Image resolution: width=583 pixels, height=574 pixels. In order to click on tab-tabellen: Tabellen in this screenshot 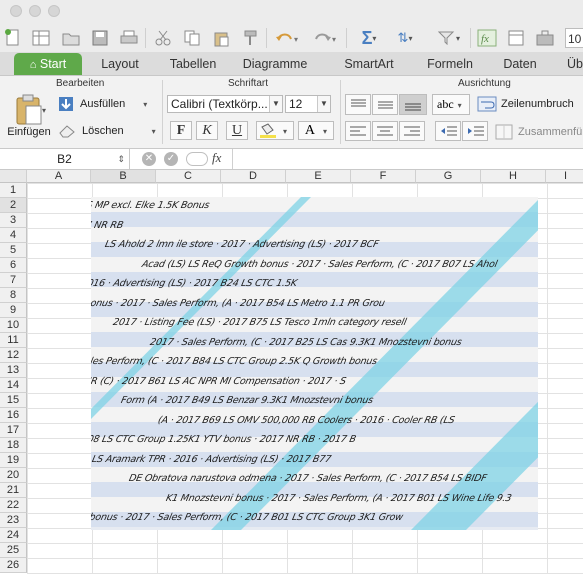, I will do `click(193, 64)`.